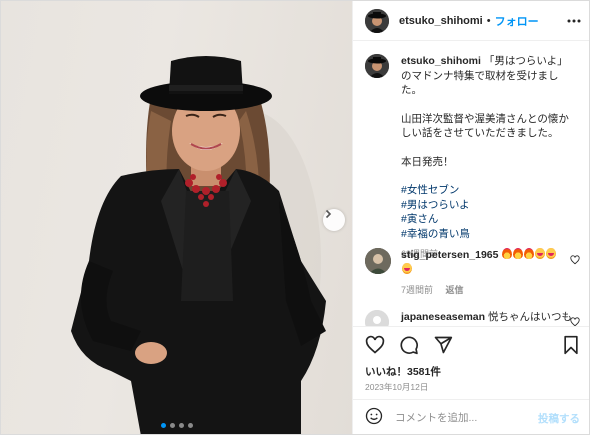  Describe the element at coordinates (488, 190) in the screenshot. I see `hashtag-link: #女性セブン` at that location.